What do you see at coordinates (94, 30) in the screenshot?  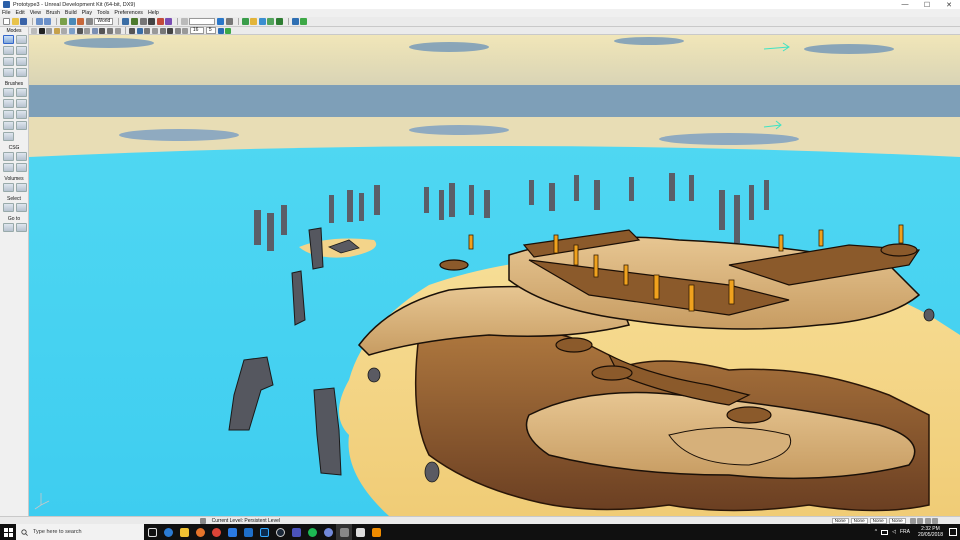 I see `shader-complexity-icon` at bounding box center [94, 30].